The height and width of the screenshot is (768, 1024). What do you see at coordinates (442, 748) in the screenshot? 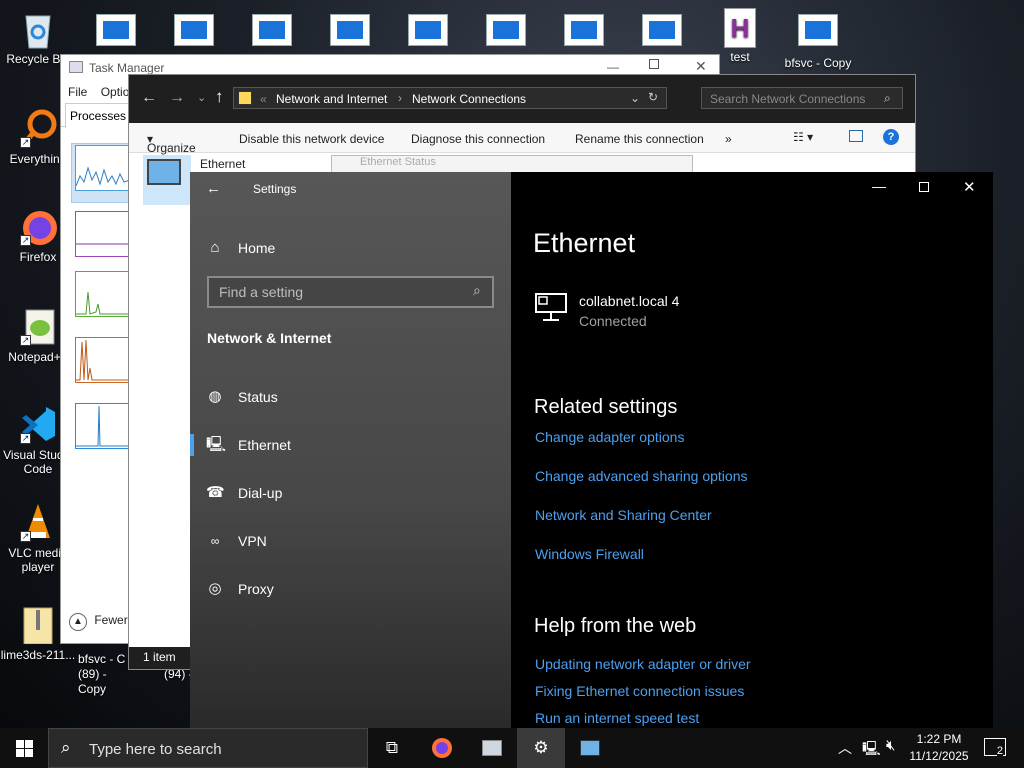
I see `firefox-taskbar-icon` at bounding box center [442, 748].